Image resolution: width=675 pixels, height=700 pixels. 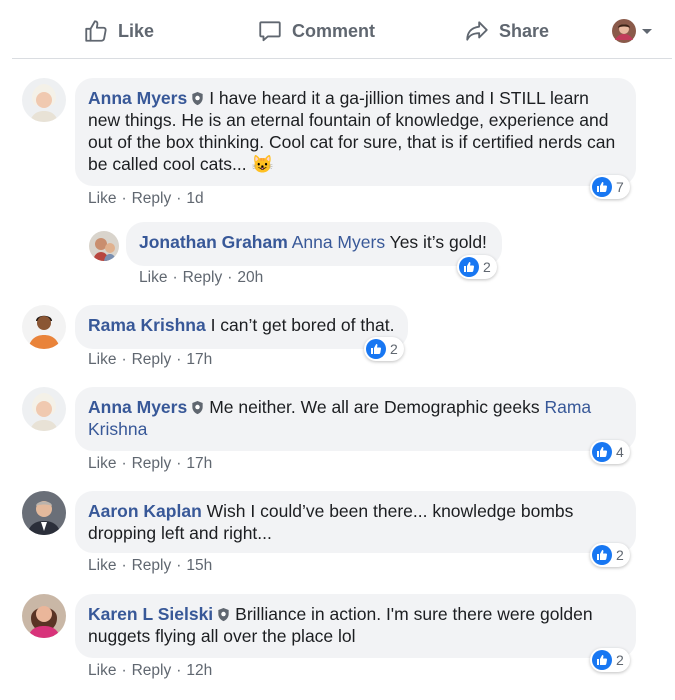 I want to click on comment-meta: Like · Reply · 12h, so click(x=150, y=671).